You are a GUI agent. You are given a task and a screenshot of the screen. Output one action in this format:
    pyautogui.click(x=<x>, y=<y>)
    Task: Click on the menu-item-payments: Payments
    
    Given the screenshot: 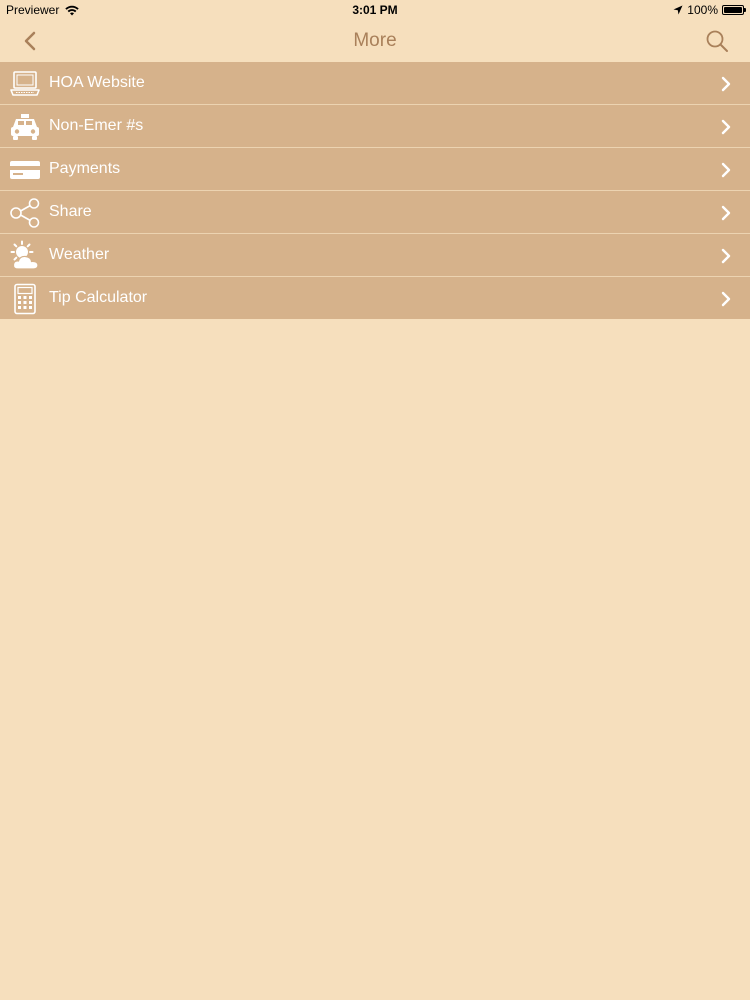 What is the action you would take?
    pyautogui.click(x=375, y=169)
    